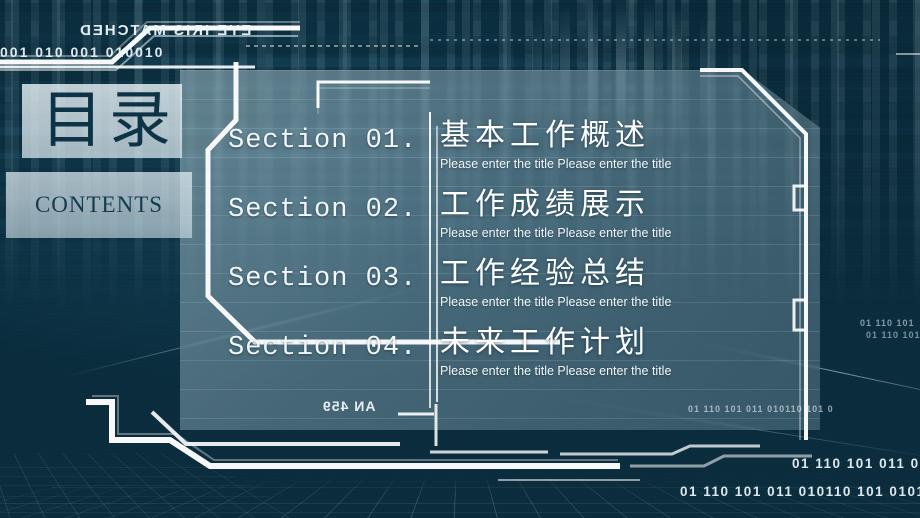  I want to click on hud-binary-bottom-2: 01 110 101 011 010110 101 01011101, so click(800, 491).